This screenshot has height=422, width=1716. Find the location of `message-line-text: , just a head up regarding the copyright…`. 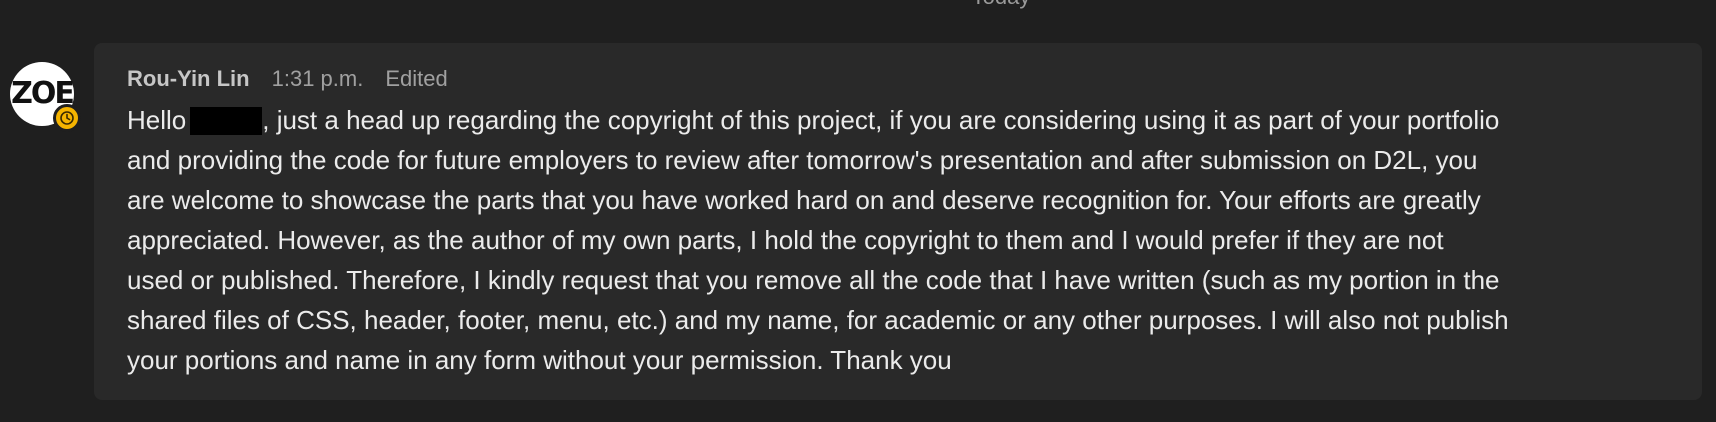

message-line-text: , just a head up regarding the copyright… is located at coordinates (881, 120).